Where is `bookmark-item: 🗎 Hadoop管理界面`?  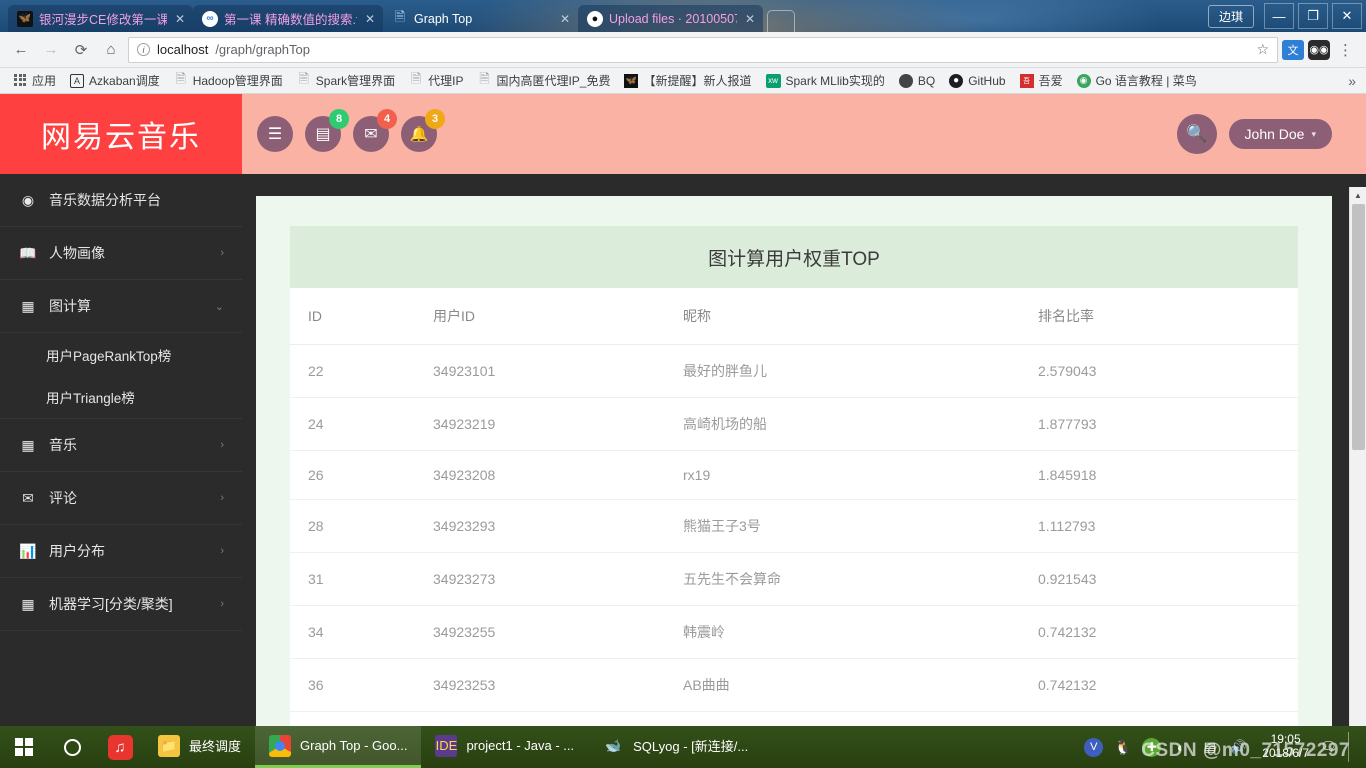 bookmark-item: 🗎 Hadoop管理界面 is located at coordinates (228, 80).